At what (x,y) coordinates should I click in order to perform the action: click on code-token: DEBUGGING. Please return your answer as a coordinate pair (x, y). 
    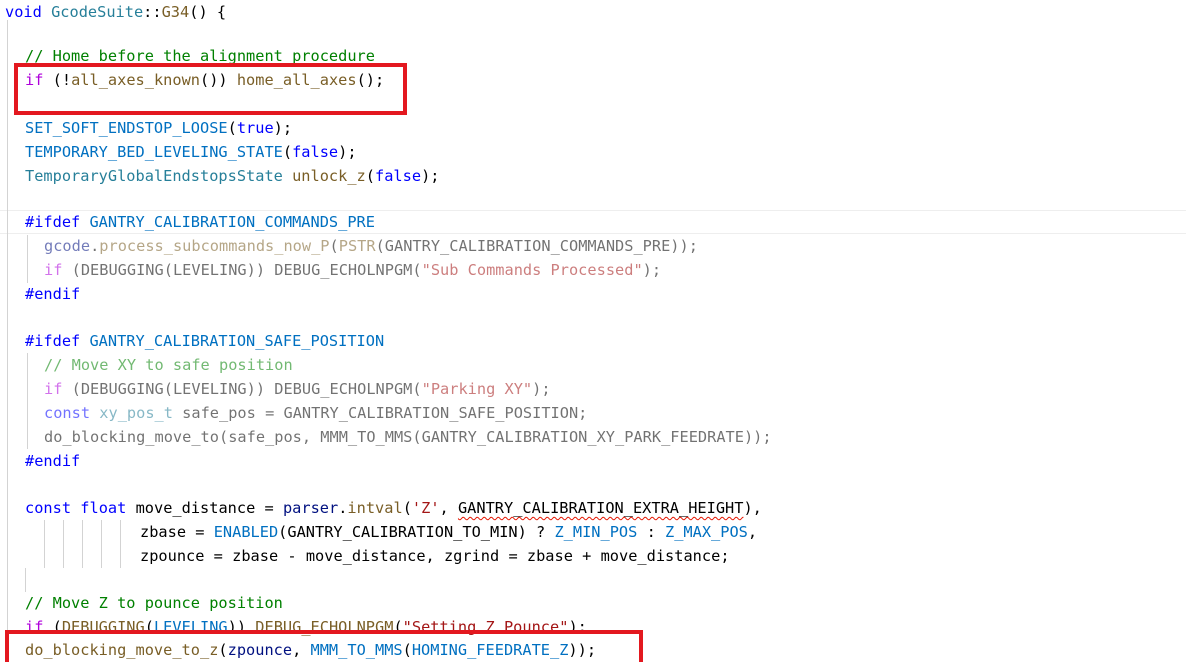
    Looking at the image, I should click on (122, 389).